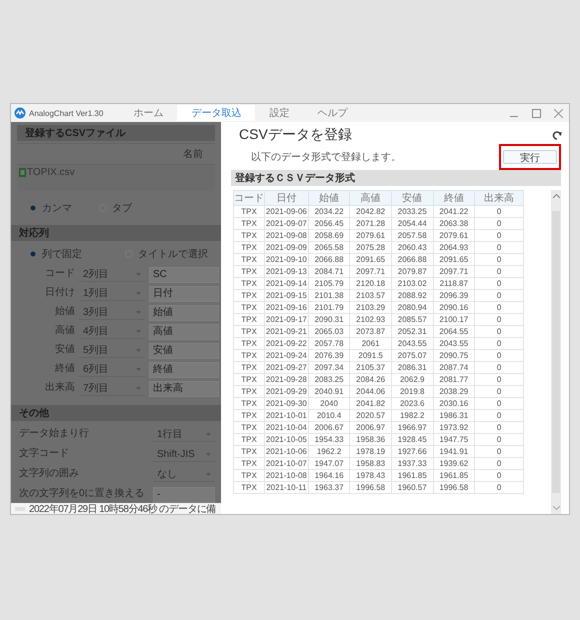 This screenshot has width=580, height=620. What do you see at coordinates (371, 272) in the screenshot?
I see `table-cell: 2097.71` at bounding box center [371, 272].